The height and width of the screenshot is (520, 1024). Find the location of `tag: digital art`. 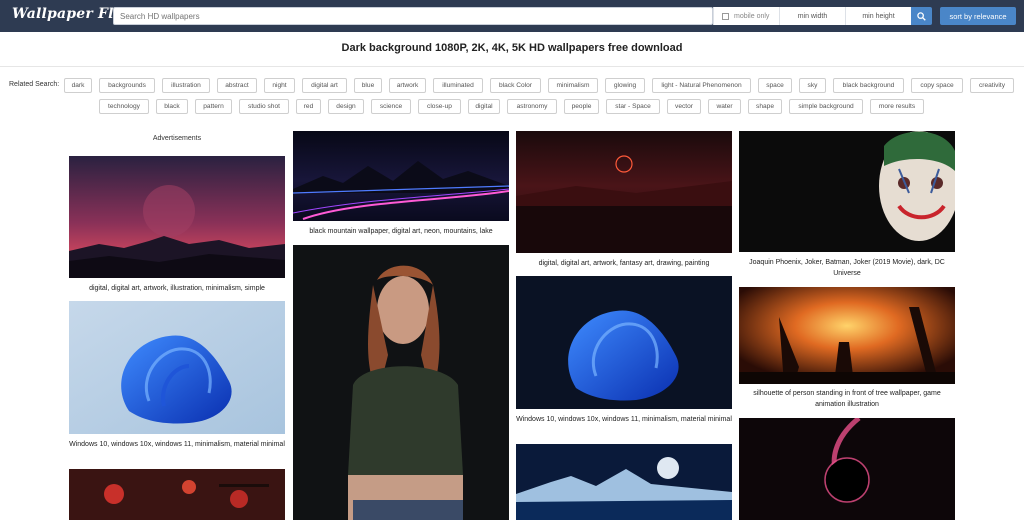

tag: digital art is located at coordinates (324, 85).